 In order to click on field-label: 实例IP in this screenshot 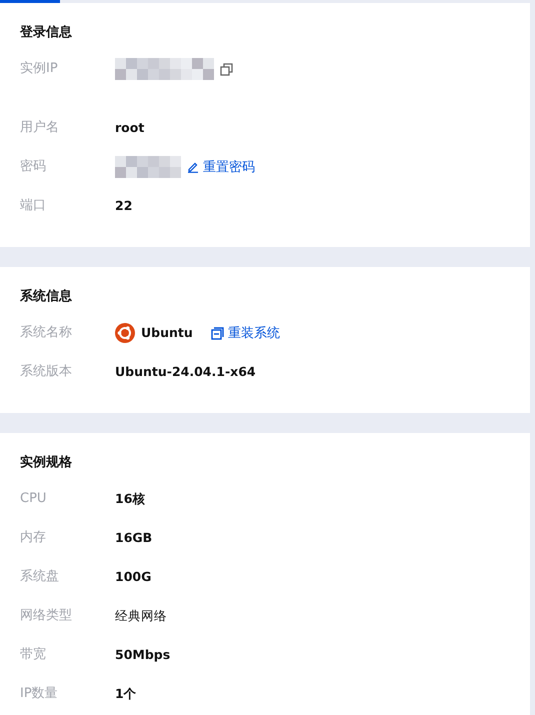, I will do `click(39, 69)`.